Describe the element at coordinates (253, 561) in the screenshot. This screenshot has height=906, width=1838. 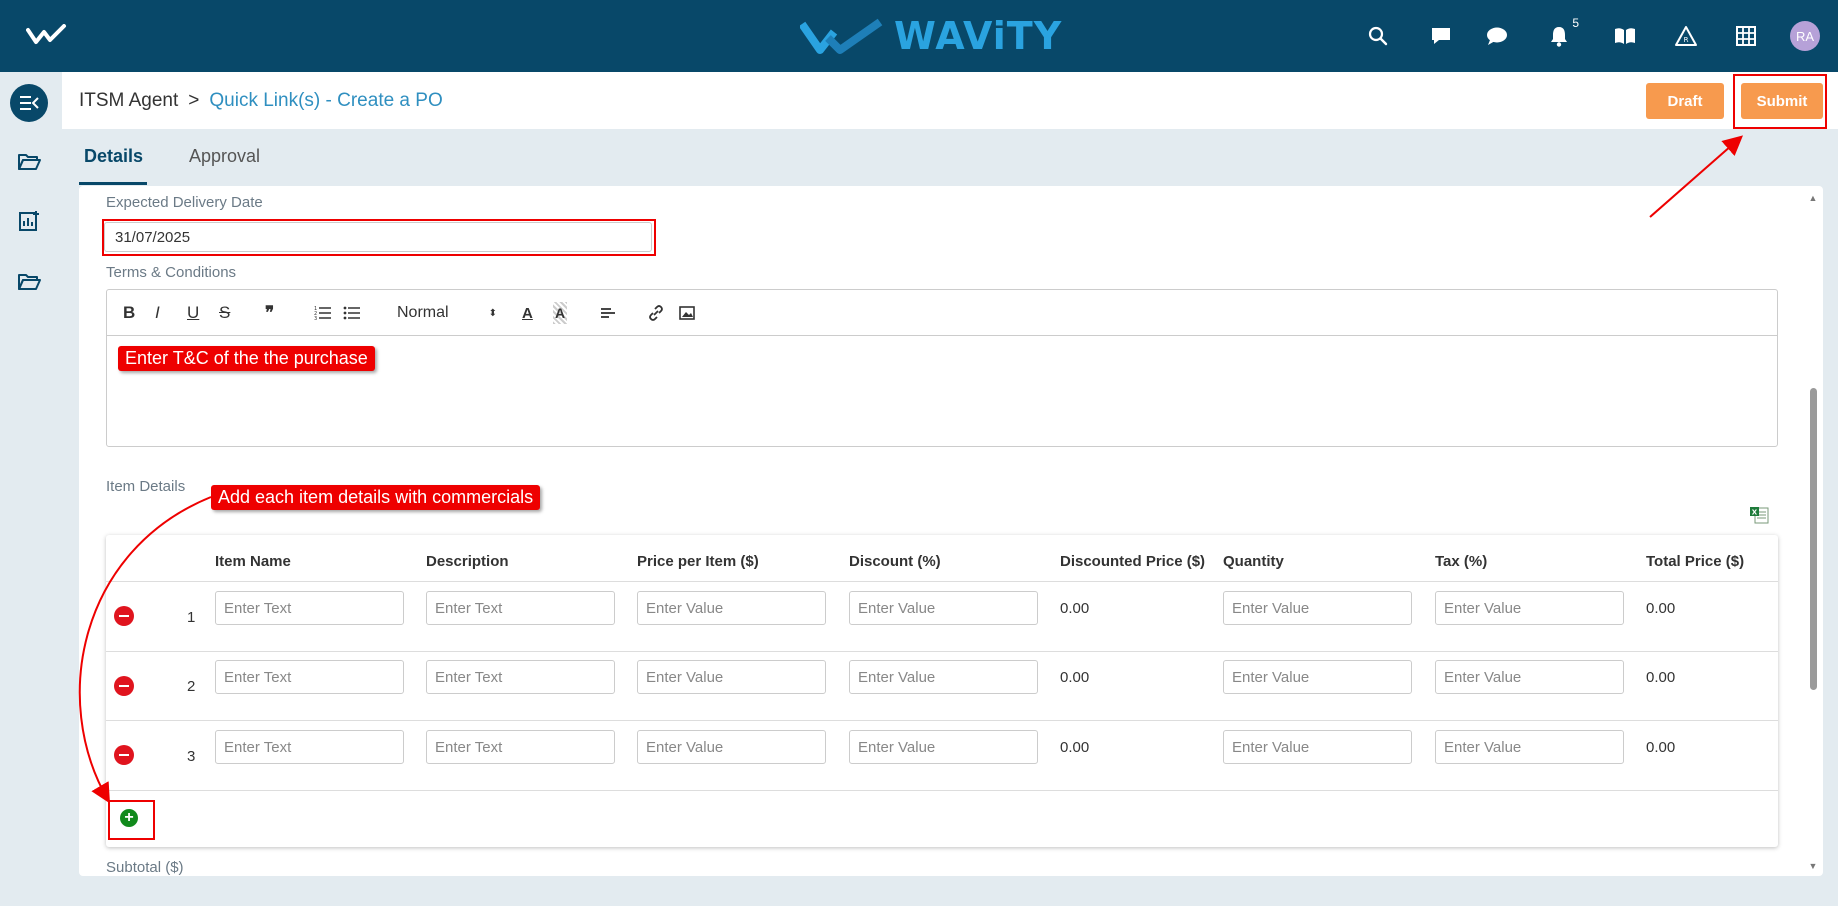
I see `column-header: Item Name` at that location.